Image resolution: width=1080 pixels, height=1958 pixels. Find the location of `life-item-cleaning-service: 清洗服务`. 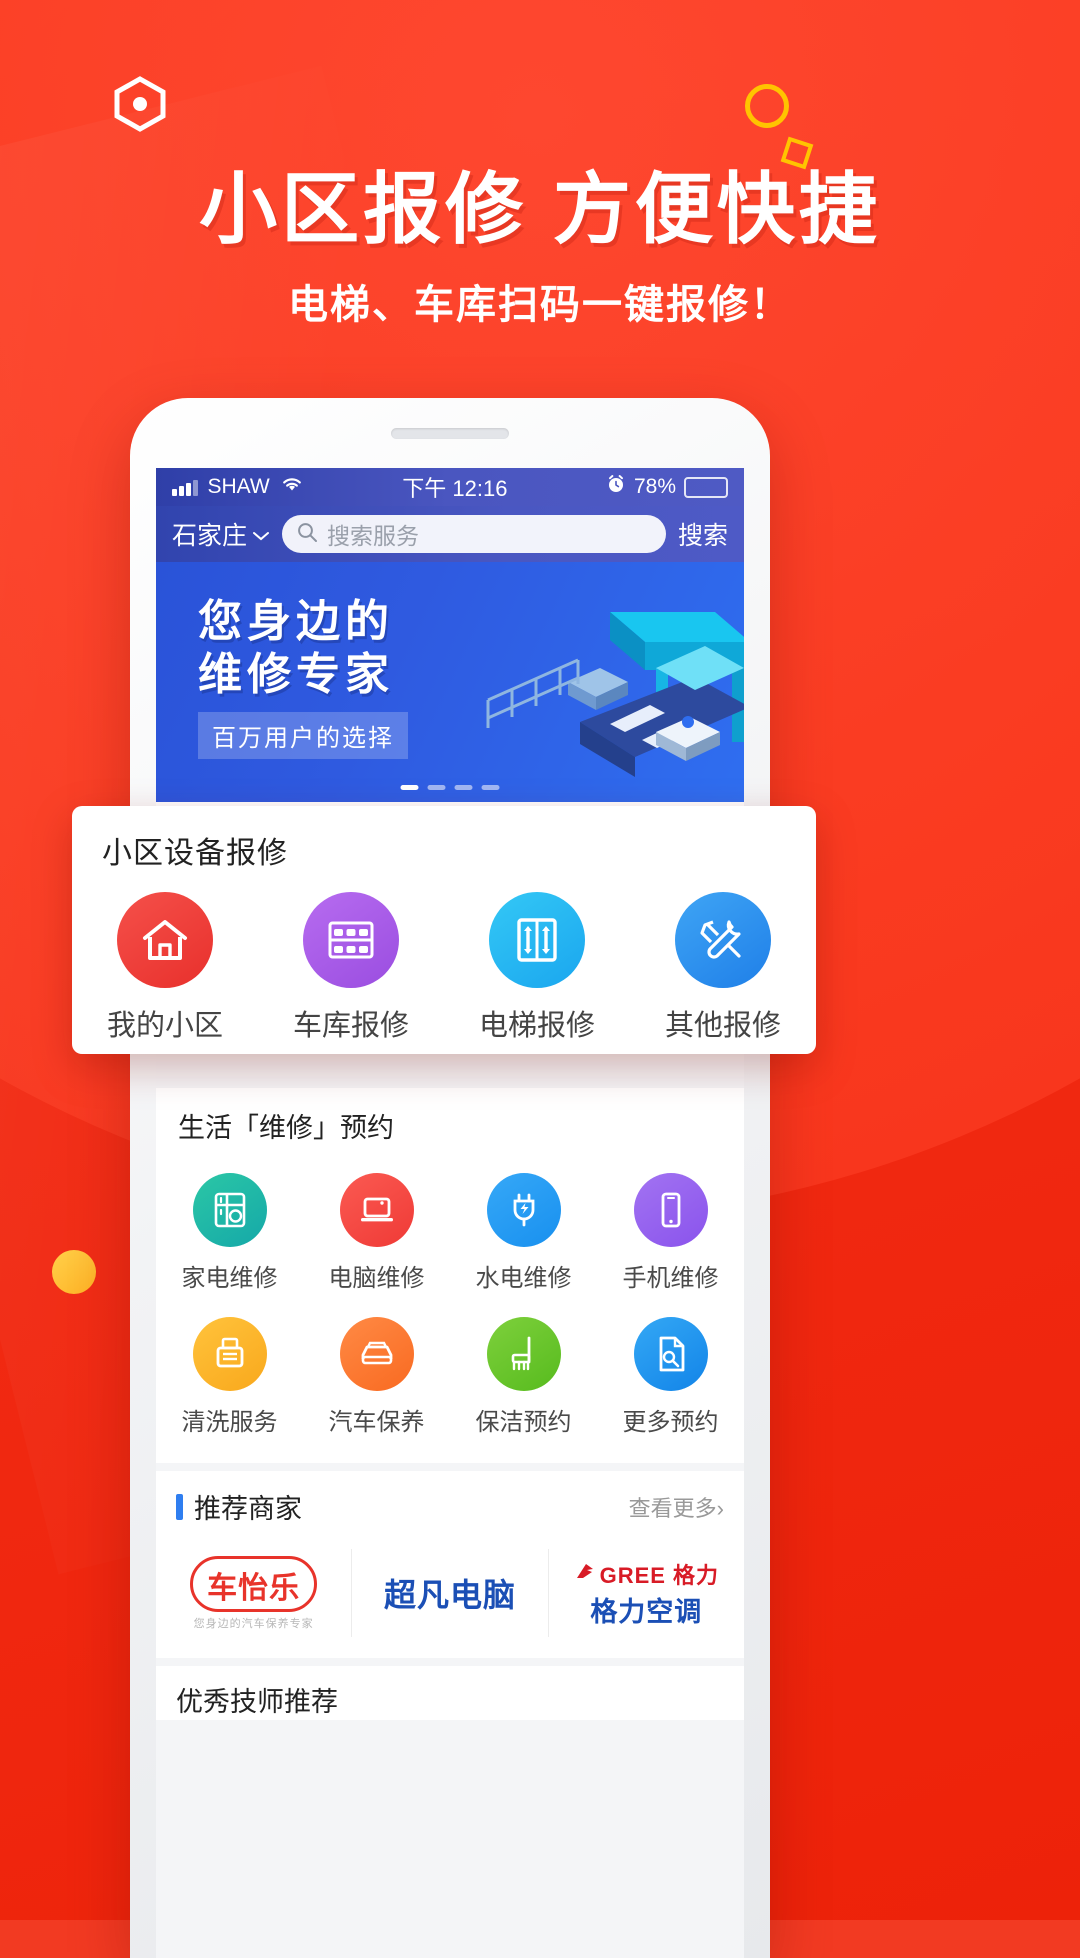

life-item-cleaning-service: 清洗服务 is located at coordinates (229, 1377).